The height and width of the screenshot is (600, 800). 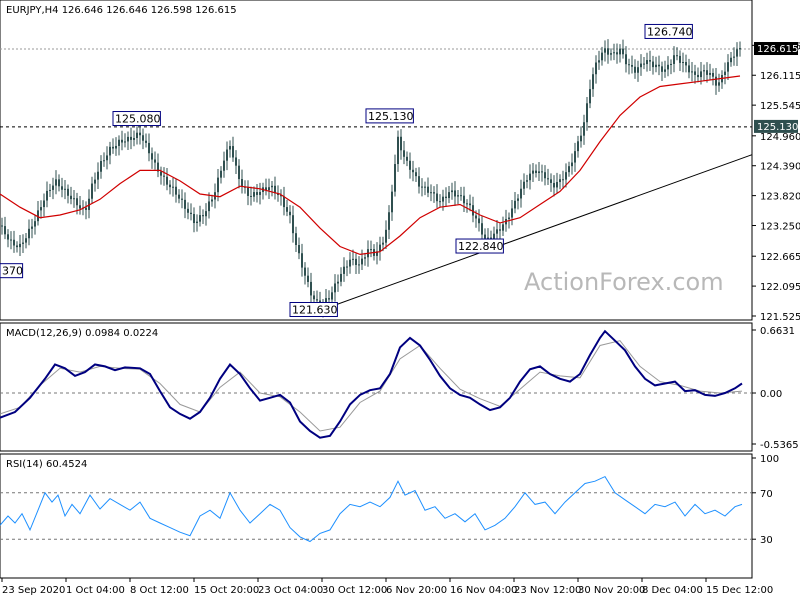 What do you see at coordinates (780, 287) in the screenshot?
I see `price-tick-label: 122.095` at bounding box center [780, 287].